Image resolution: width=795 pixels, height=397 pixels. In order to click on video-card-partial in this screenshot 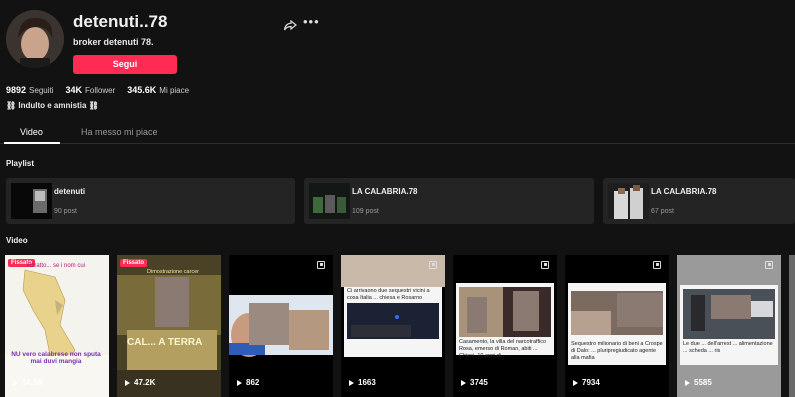, I will do `click(792, 326)`.